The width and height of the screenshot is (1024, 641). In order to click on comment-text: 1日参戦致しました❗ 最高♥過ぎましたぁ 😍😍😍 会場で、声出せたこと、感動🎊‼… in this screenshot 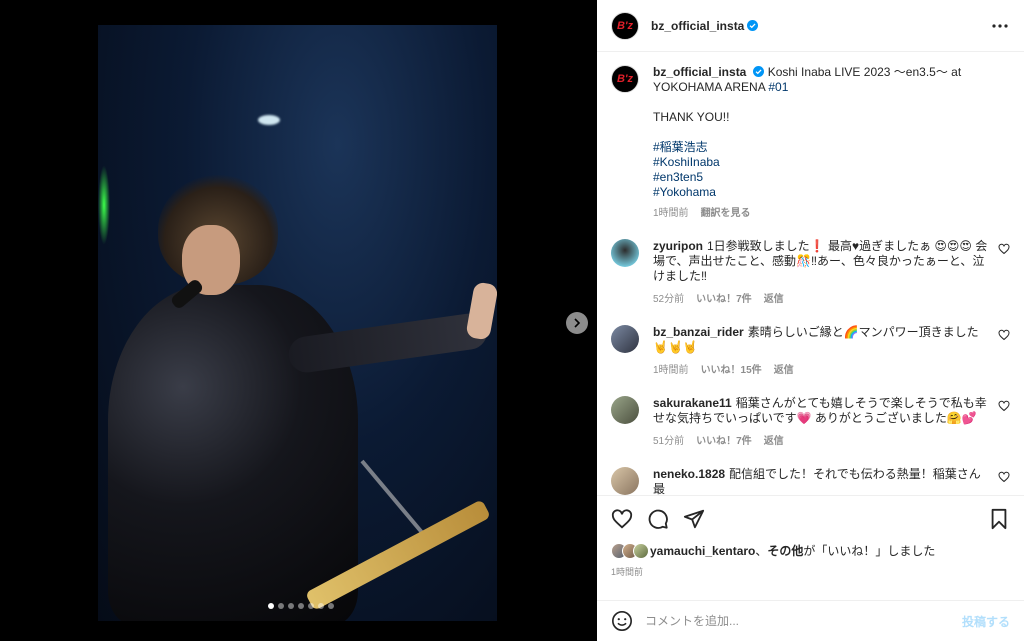, I will do `click(820, 261)`.